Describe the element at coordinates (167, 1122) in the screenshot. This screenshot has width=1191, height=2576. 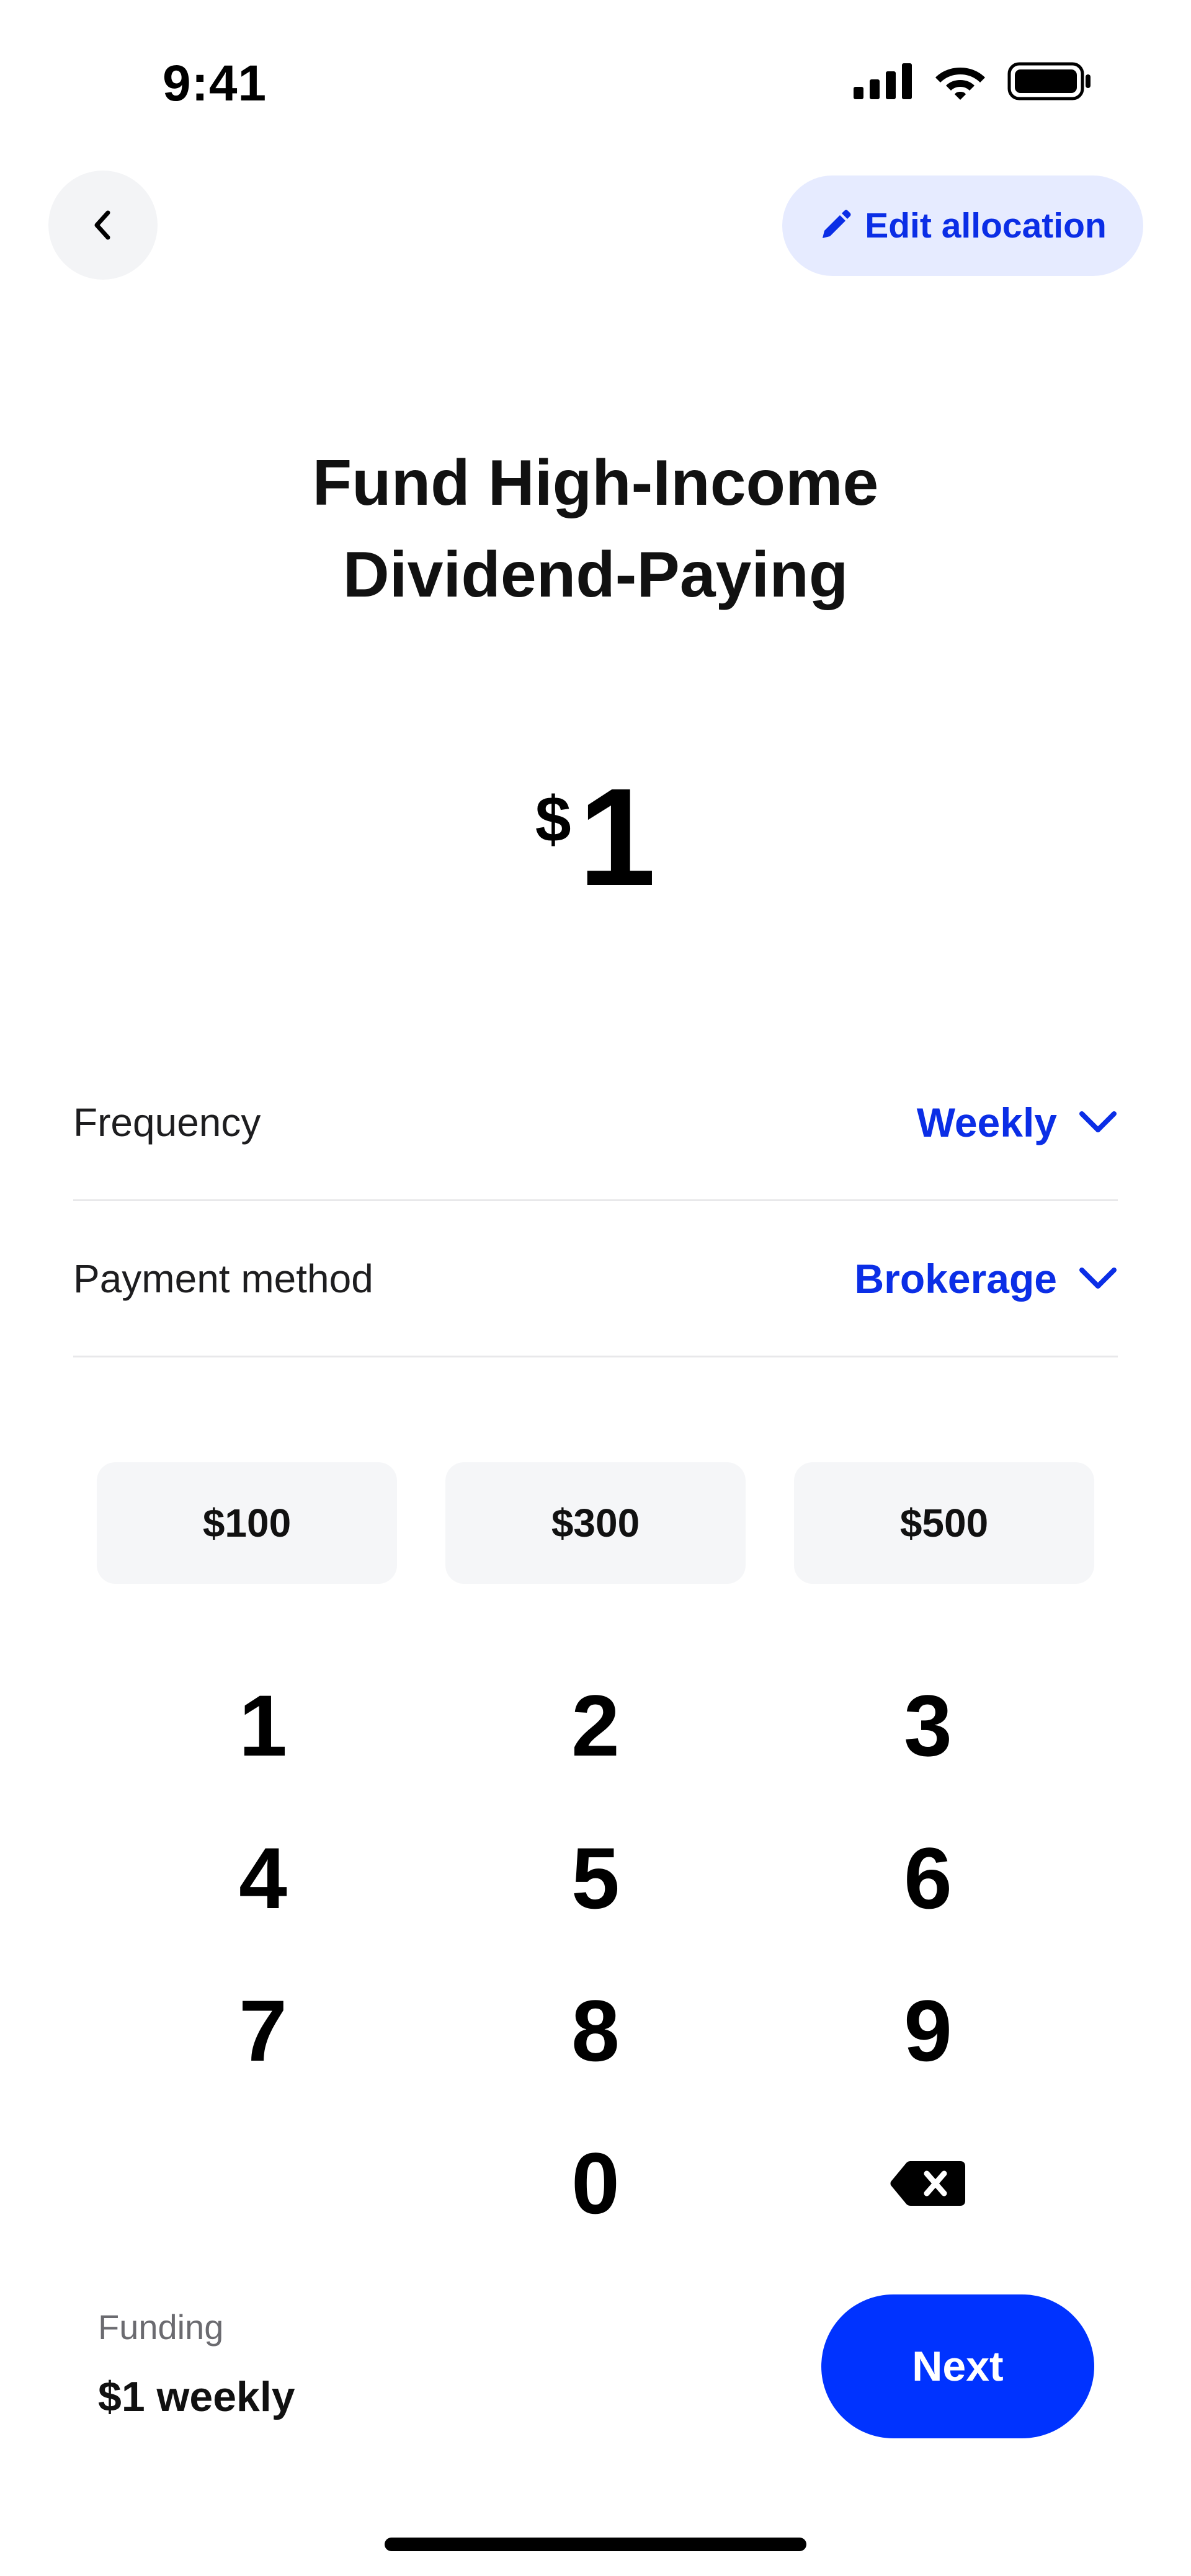
I see `frequency-label: Frequency` at that location.